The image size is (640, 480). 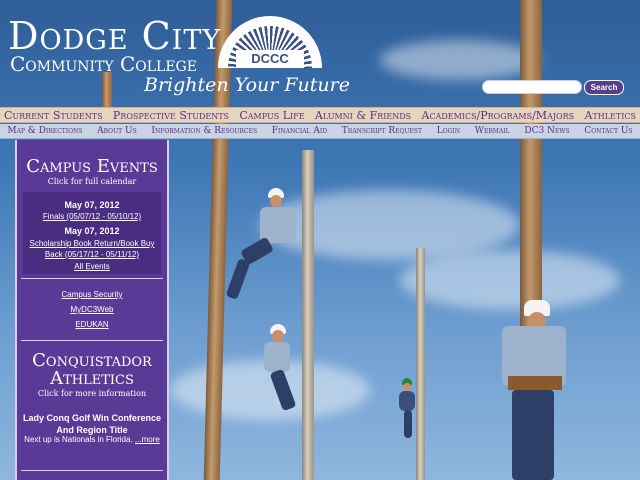 What do you see at coordinates (247, 85) in the screenshot?
I see `tagline: Brighten Your Future` at bounding box center [247, 85].